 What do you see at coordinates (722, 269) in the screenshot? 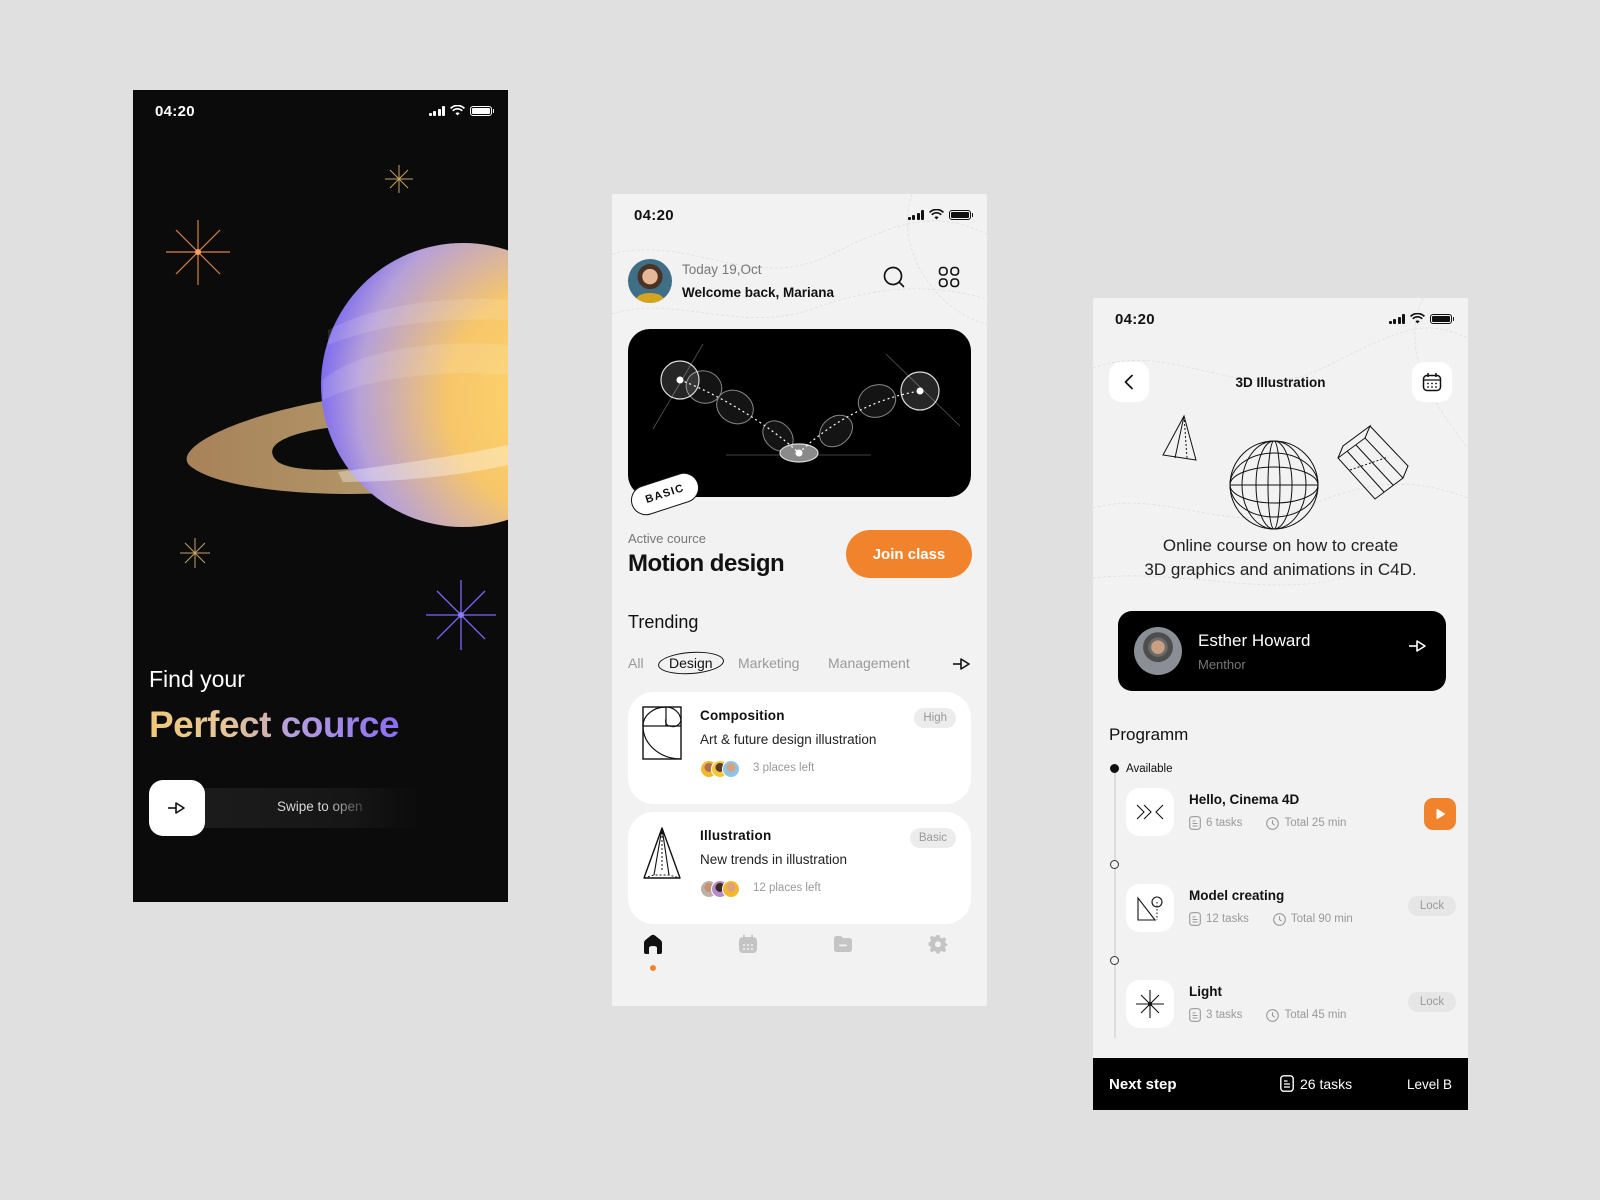
I see `date-label: Today 19,Oct` at bounding box center [722, 269].